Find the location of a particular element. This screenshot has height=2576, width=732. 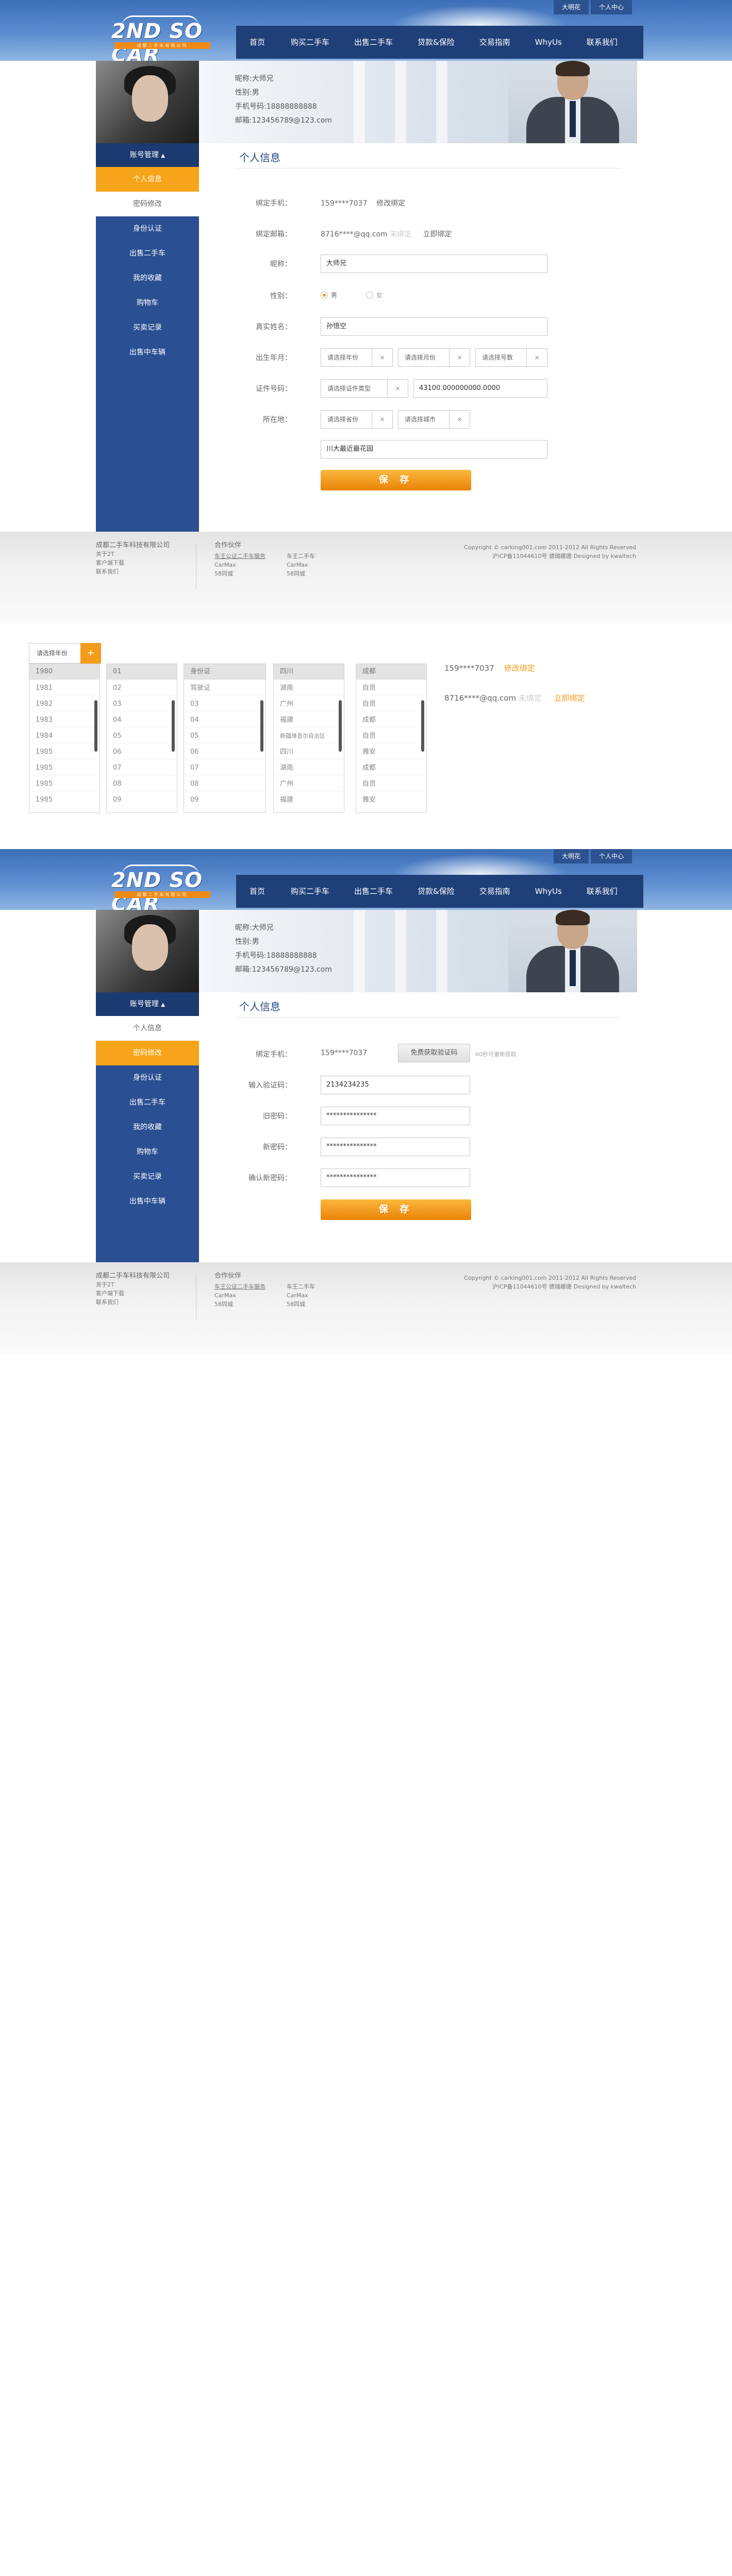

list-item: 身份证 is located at coordinates (224, 672).